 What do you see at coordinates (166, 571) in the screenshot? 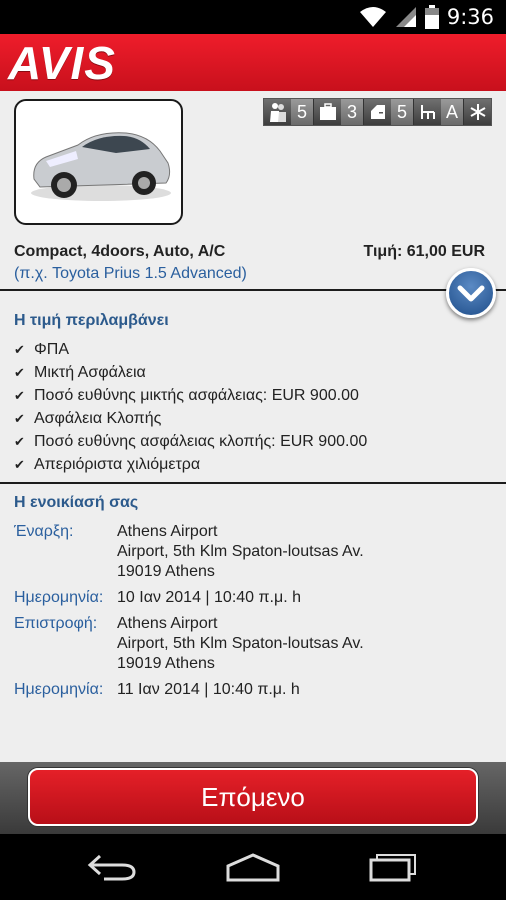
I see `start-location-city: 19019 Athens` at bounding box center [166, 571].